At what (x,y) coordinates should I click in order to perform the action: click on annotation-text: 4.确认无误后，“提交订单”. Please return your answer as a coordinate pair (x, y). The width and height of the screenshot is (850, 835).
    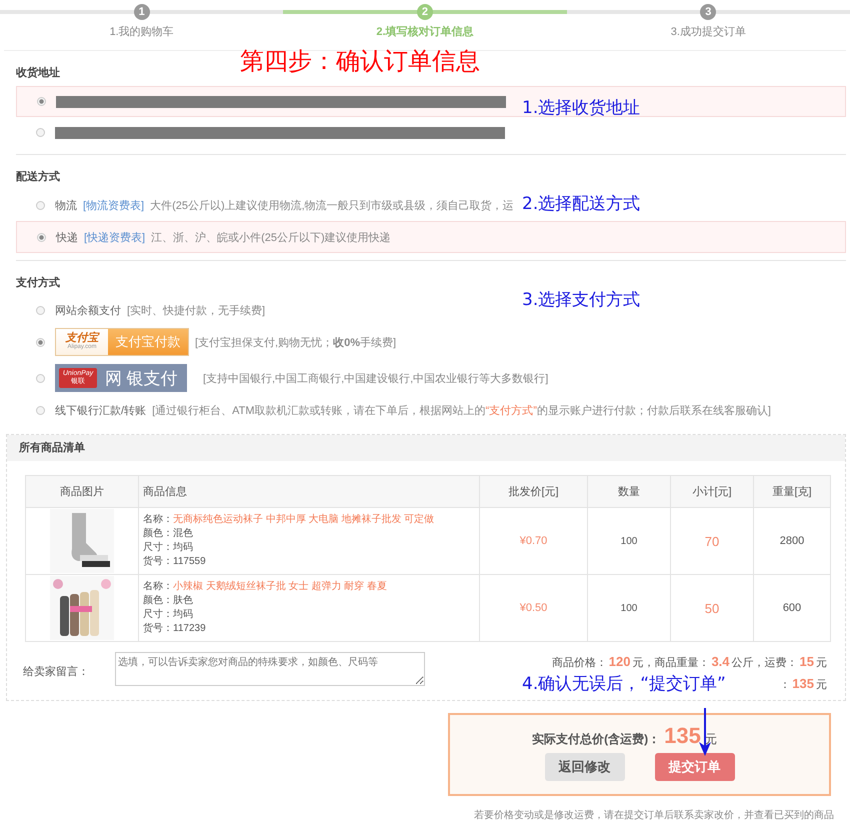
    Looking at the image, I should click on (624, 684).